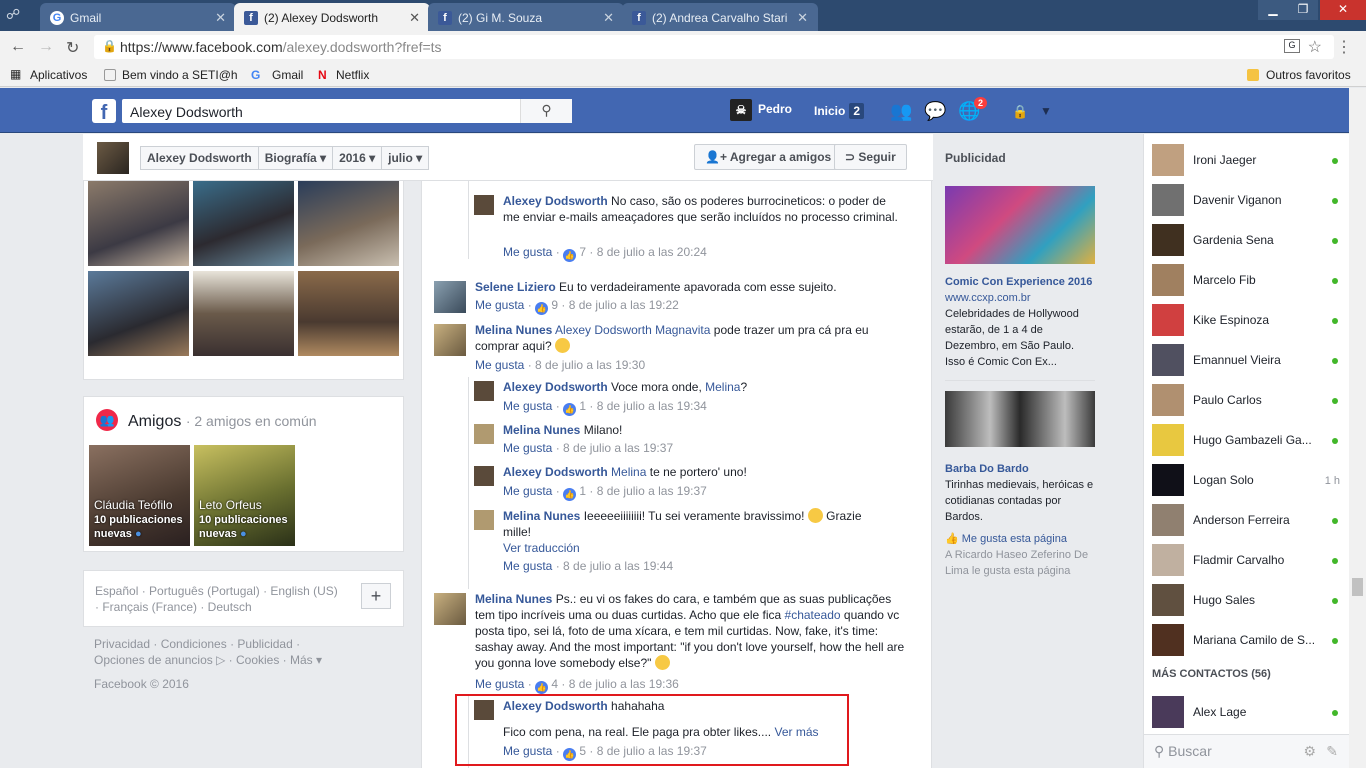 The height and width of the screenshot is (768, 1366). Describe the element at coordinates (1250, 599) in the screenshot. I see `chat-contact: Hugo Sales` at that location.